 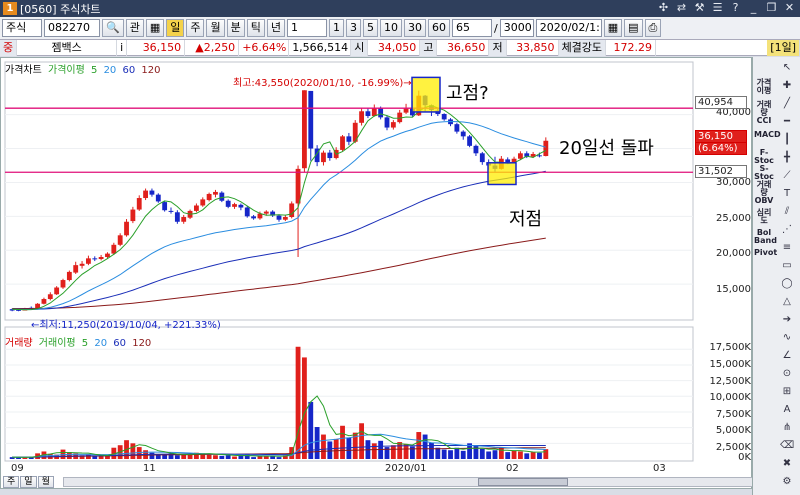 I want to click on cycle-tool-icon: ⊙, so click(x=787, y=374).